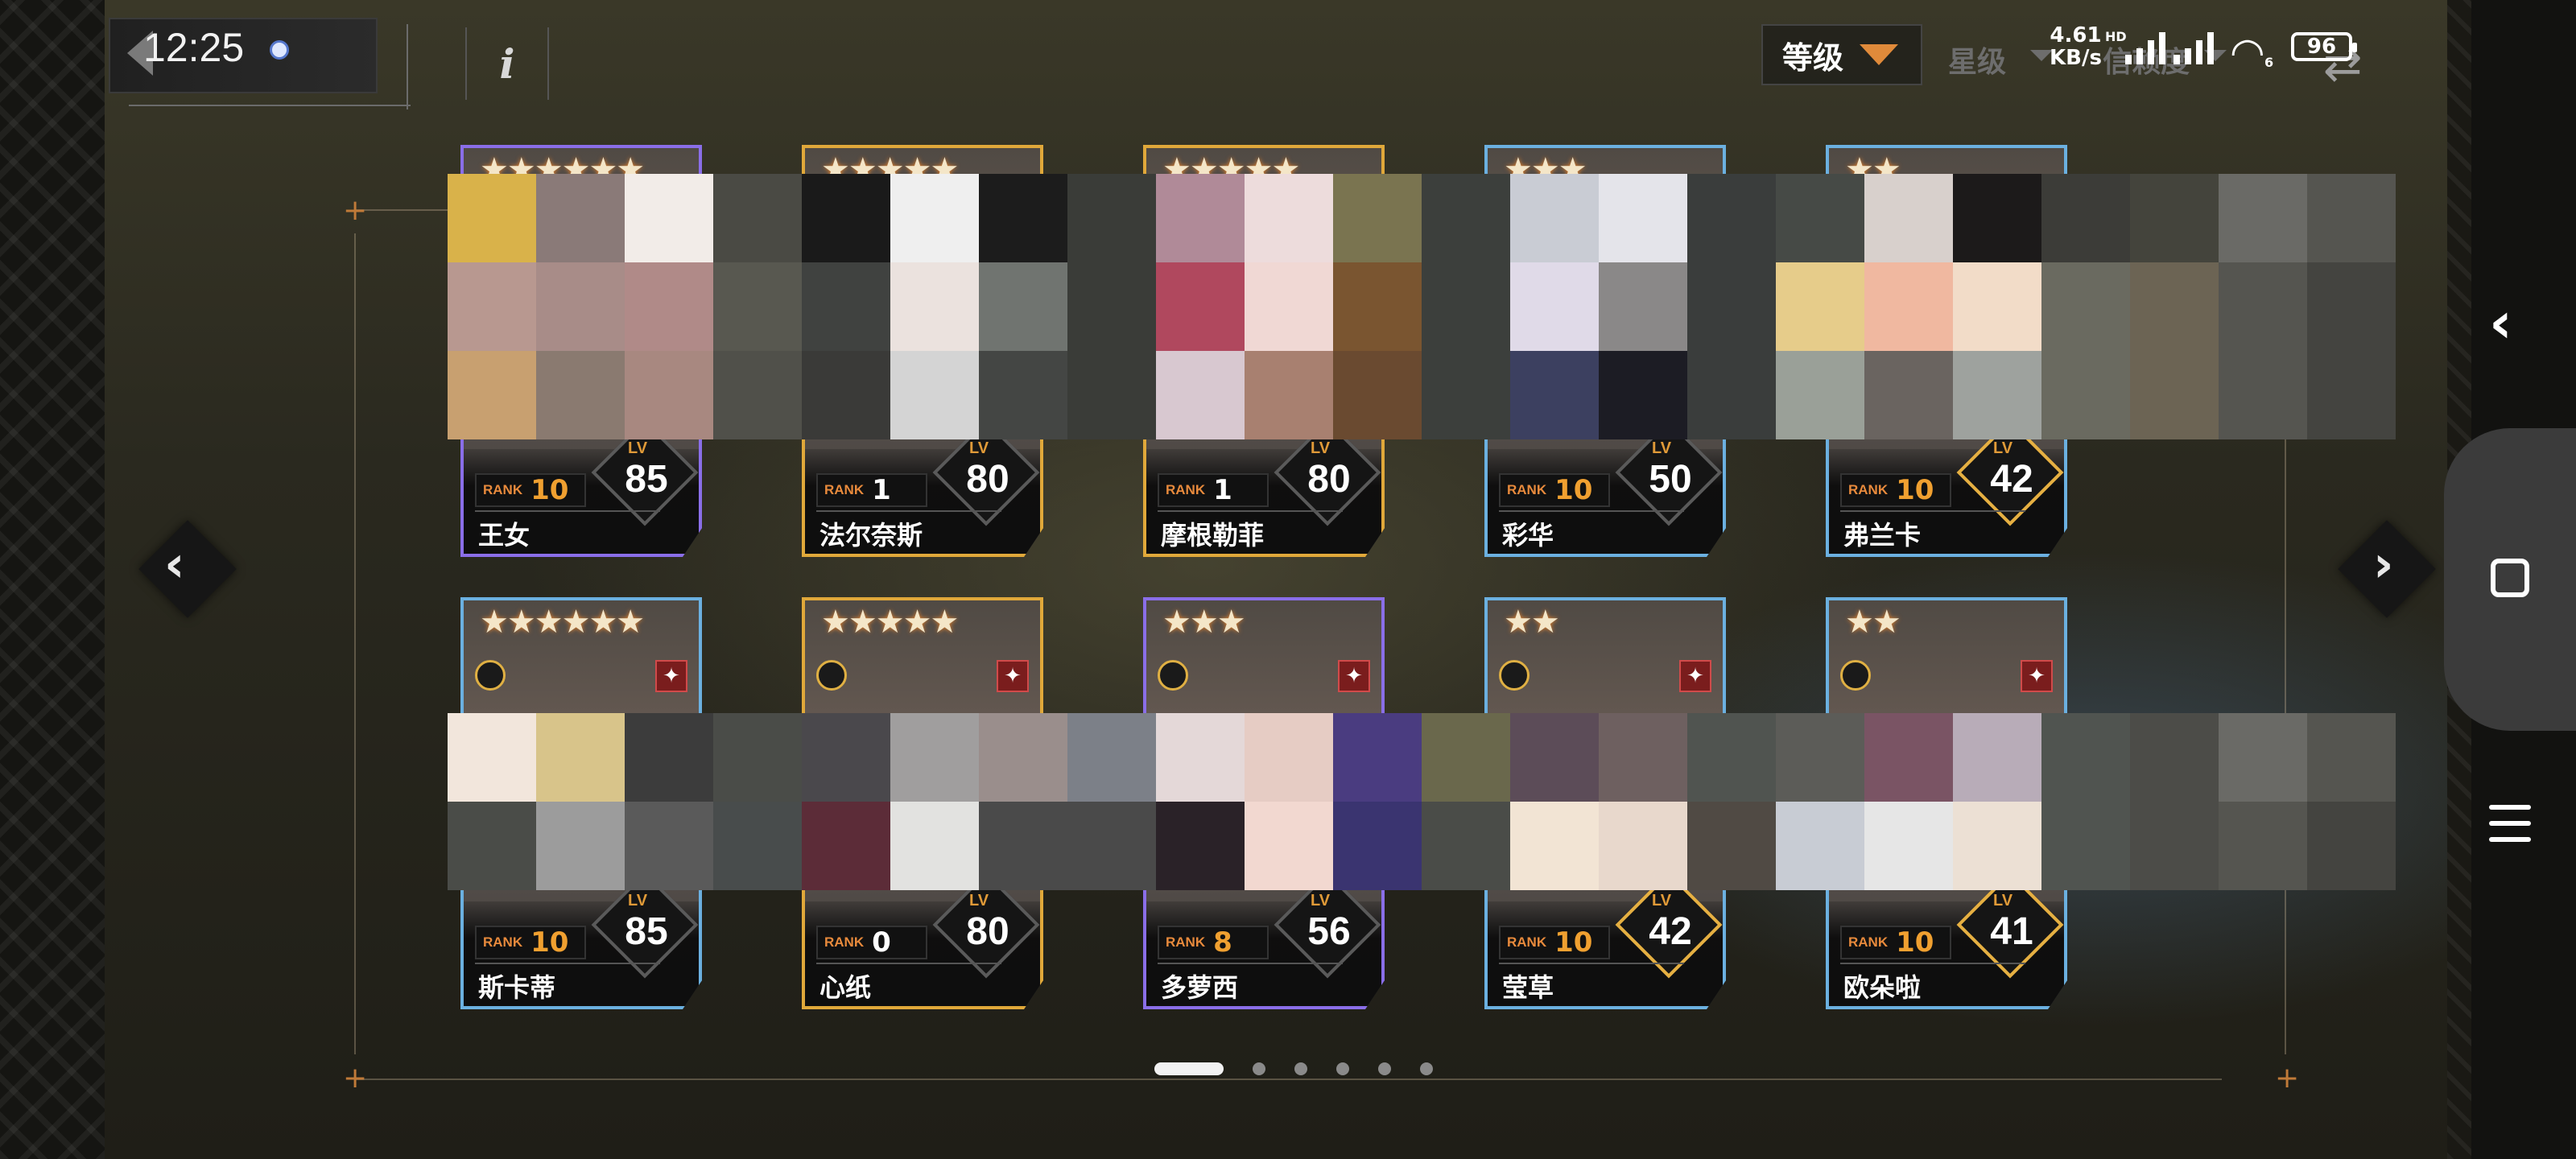 The image size is (2576, 1159). I want to click on system-back-icon: ‹, so click(2500, 323).